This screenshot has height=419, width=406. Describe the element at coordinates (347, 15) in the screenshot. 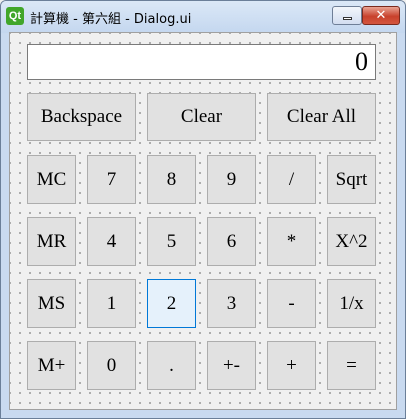

I see `minimize-button` at that location.